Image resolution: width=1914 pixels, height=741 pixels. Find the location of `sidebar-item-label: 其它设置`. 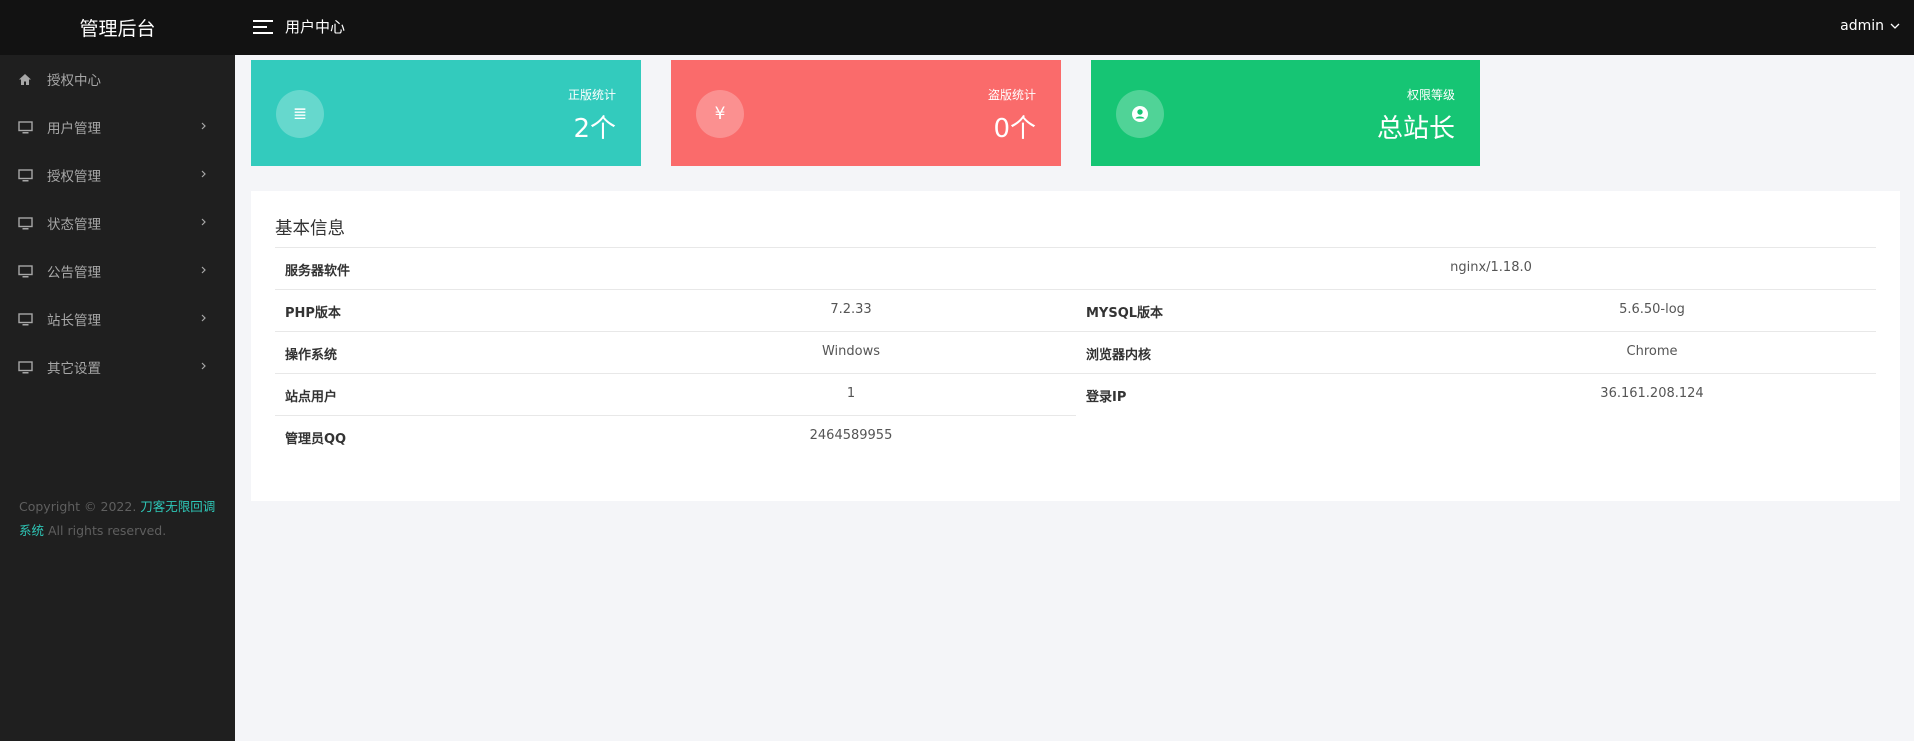

sidebar-item-label: 其它设置 is located at coordinates (74, 369).